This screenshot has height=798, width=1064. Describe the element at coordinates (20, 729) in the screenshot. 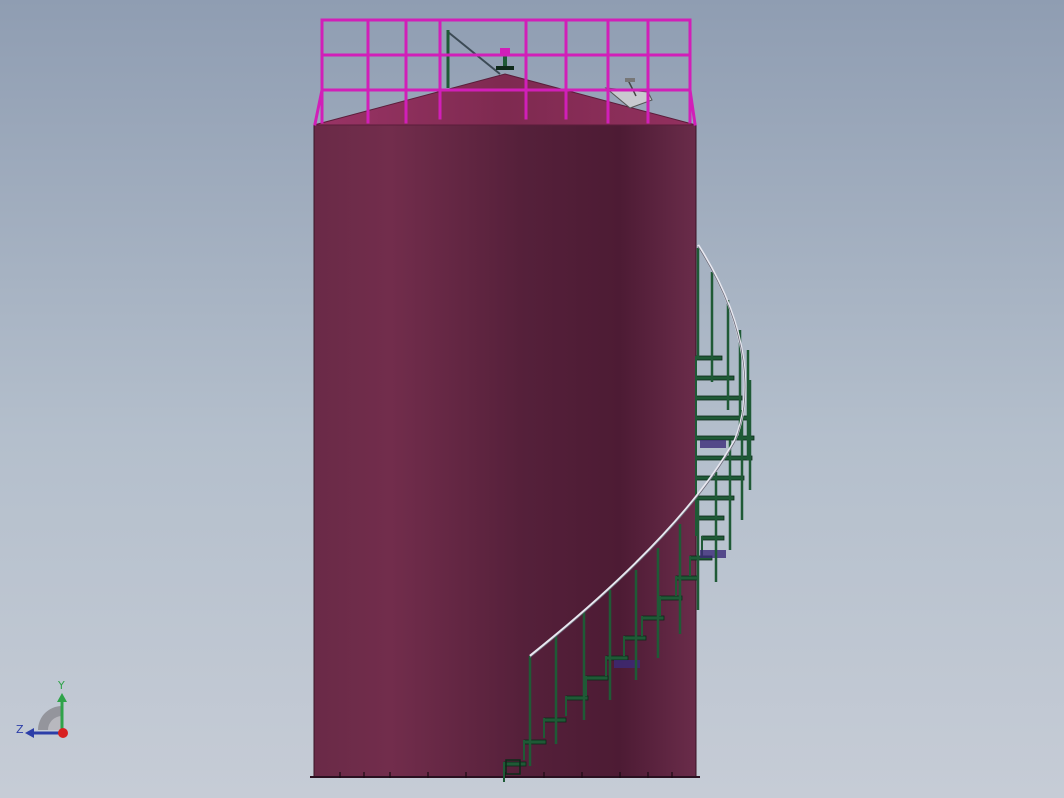

I see `z-axis-label: Z` at that location.